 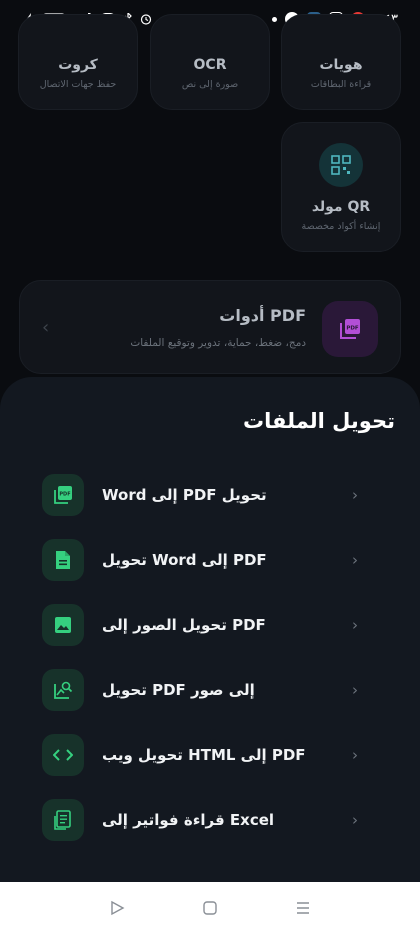 I want to click on list-item-label: إلى صور PDF تحويل, so click(x=178, y=690).